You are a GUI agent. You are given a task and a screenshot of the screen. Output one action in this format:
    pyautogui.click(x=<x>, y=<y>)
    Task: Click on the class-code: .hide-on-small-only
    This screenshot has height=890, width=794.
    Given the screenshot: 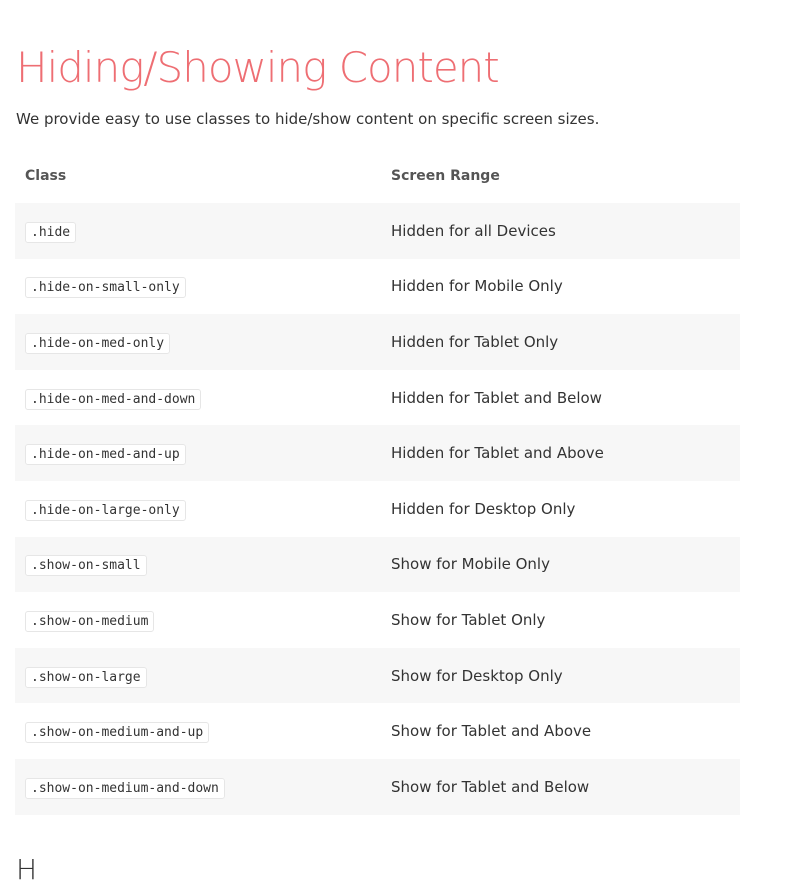 What is the action you would take?
    pyautogui.click(x=105, y=288)
    